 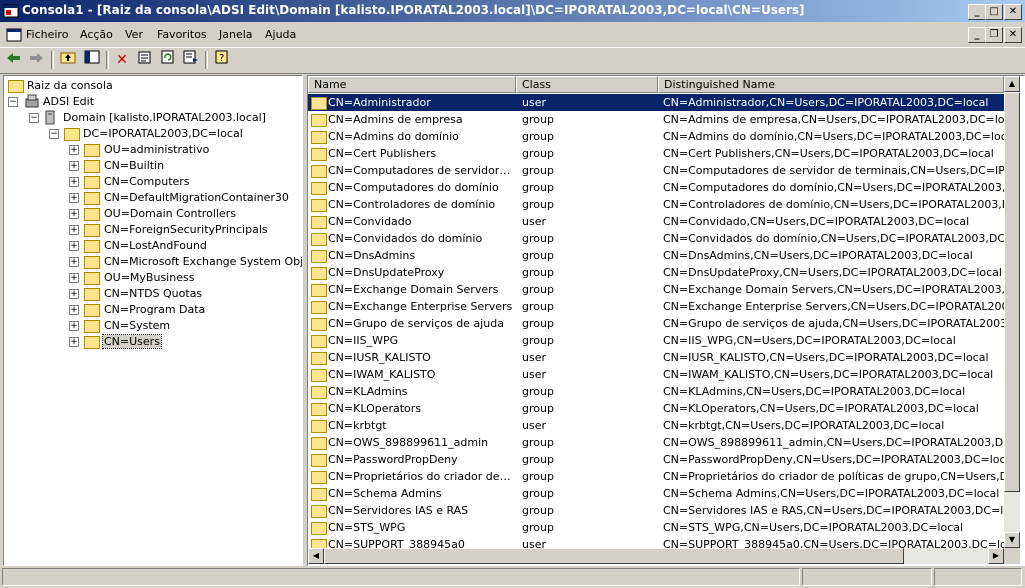 What do you see at coordinates (408, 442) in the screenshot?
I see `cell-name: CN=OWS_898899611_admin` at bounding box center [408, 442].